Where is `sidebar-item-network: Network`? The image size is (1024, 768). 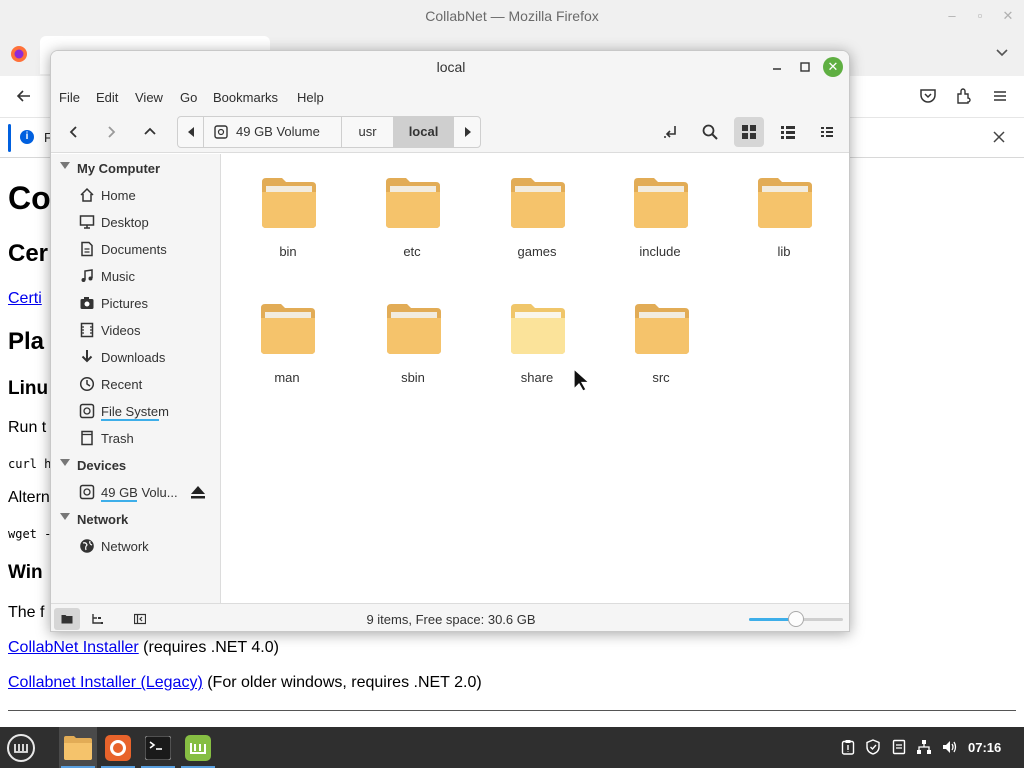
sidebar-item-network: Network is located at coordinates (136, 546).